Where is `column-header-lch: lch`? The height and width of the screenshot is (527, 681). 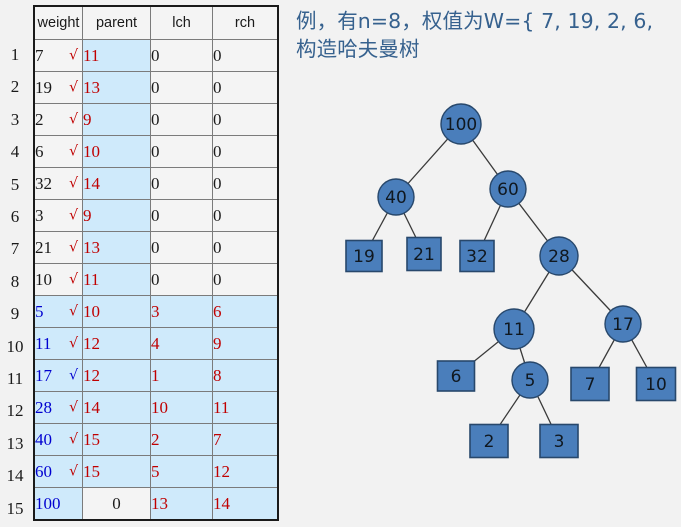 column-header-lch: lch is located at coordinates (181, 22).